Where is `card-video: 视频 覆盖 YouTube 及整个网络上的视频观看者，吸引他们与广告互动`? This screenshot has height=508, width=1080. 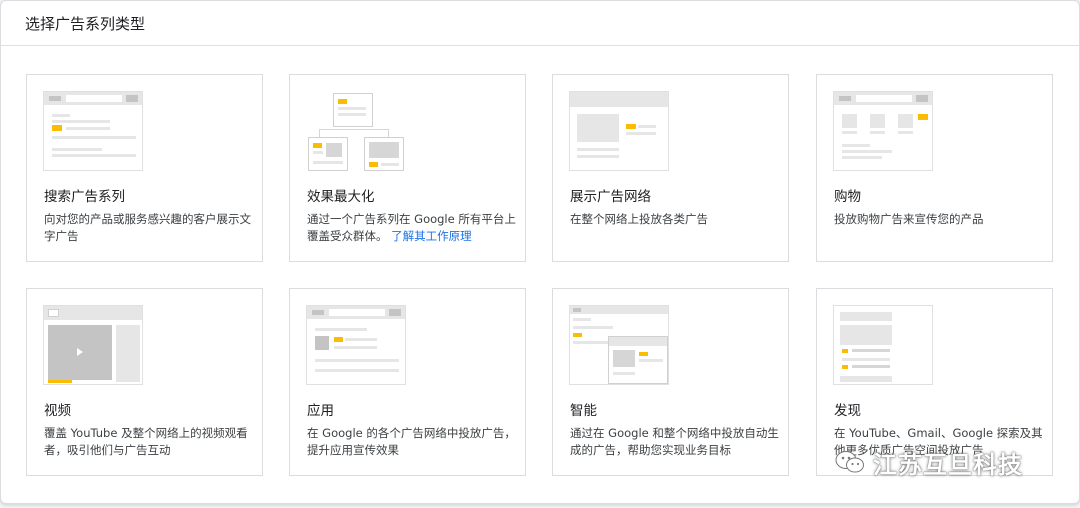
card-video: 视频 覆盖 YouTube 及整个网络上的视频观看者，吸引他们与广告互动 is located at coordinates (144, 382).